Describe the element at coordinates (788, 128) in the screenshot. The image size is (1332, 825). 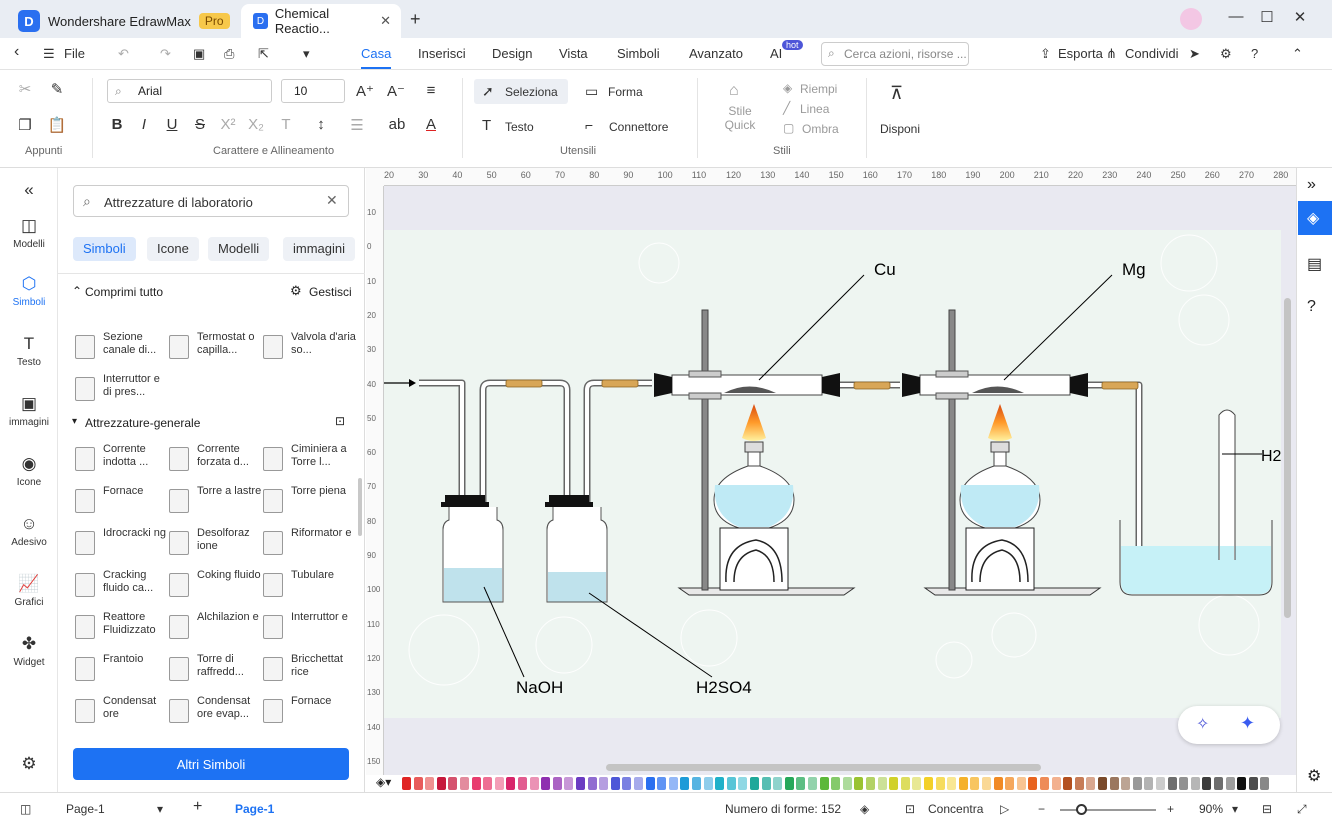
I see `shadow-icon: ▢` at that location.